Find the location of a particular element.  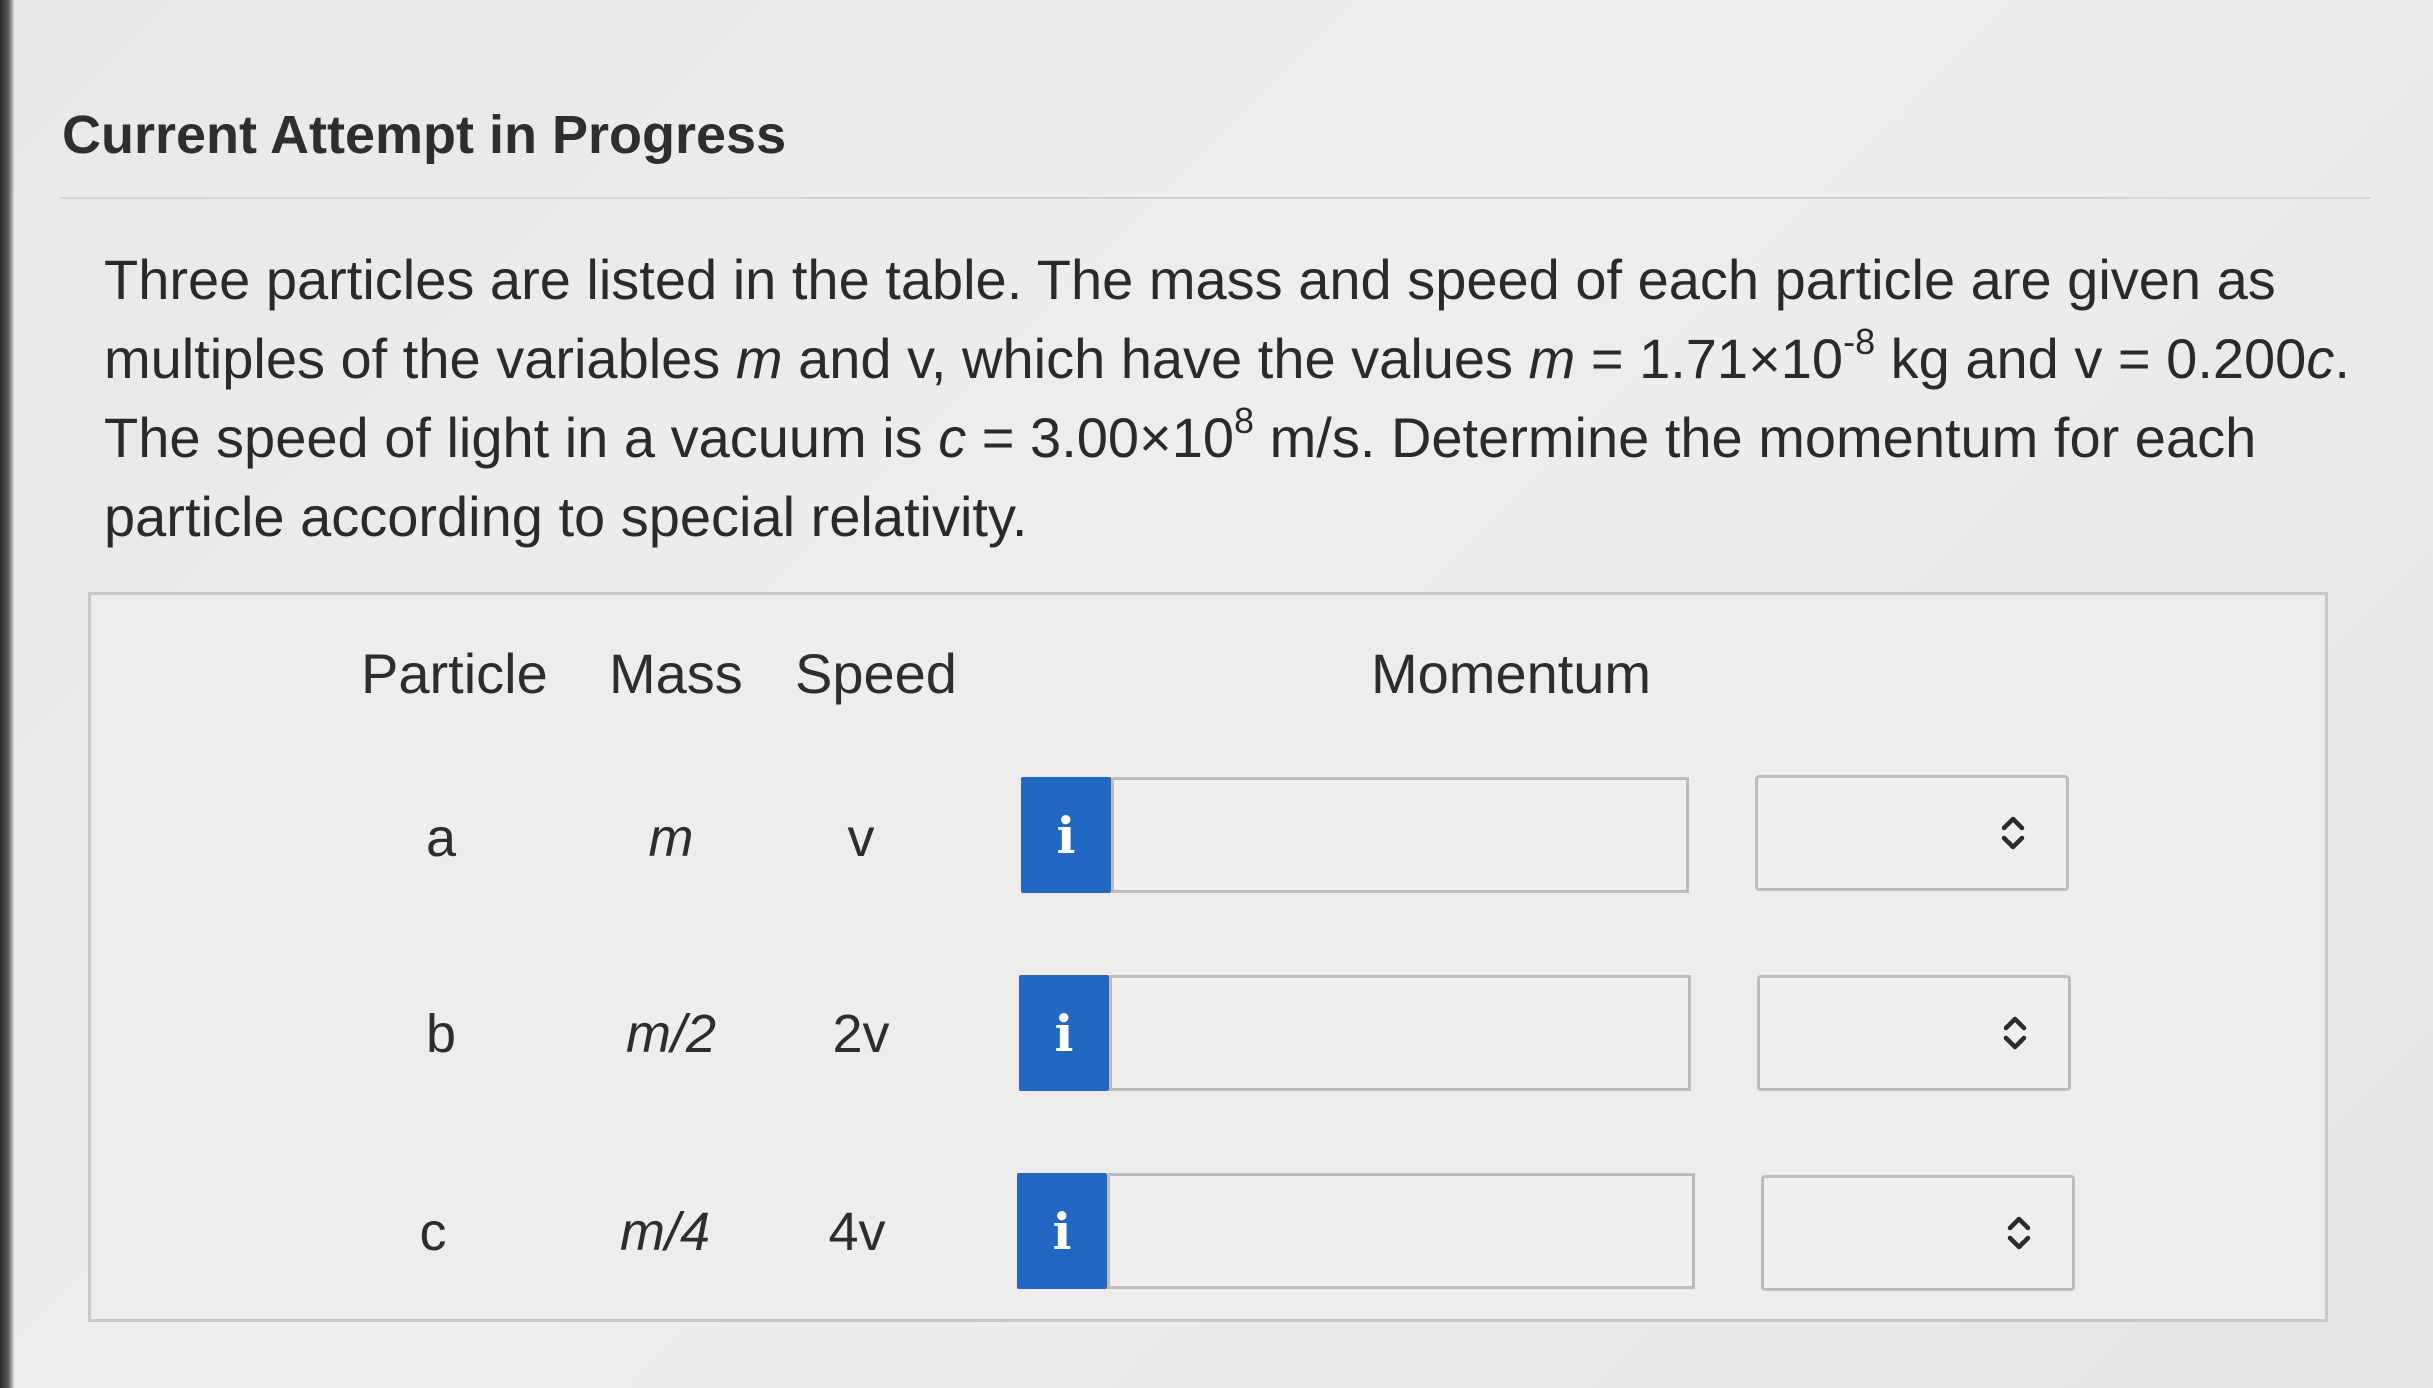

row-c-speed: 4v is located at coordinates (857, 1232).